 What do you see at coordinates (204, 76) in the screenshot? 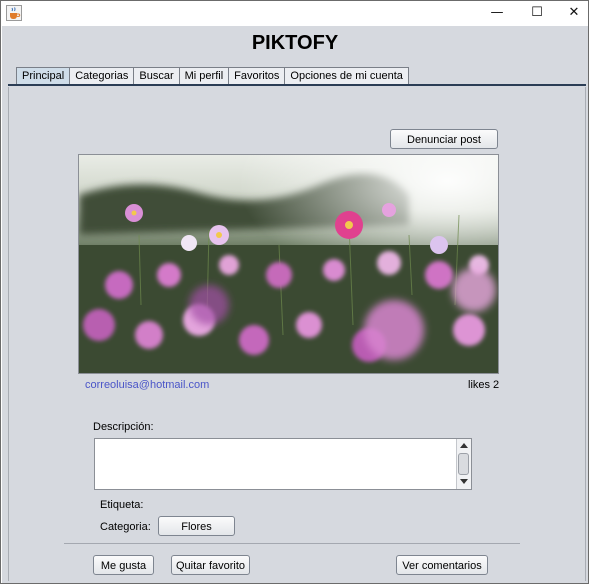
I see `tab-mi-perfil: Mi perfil` at bounding box center [204, 76].